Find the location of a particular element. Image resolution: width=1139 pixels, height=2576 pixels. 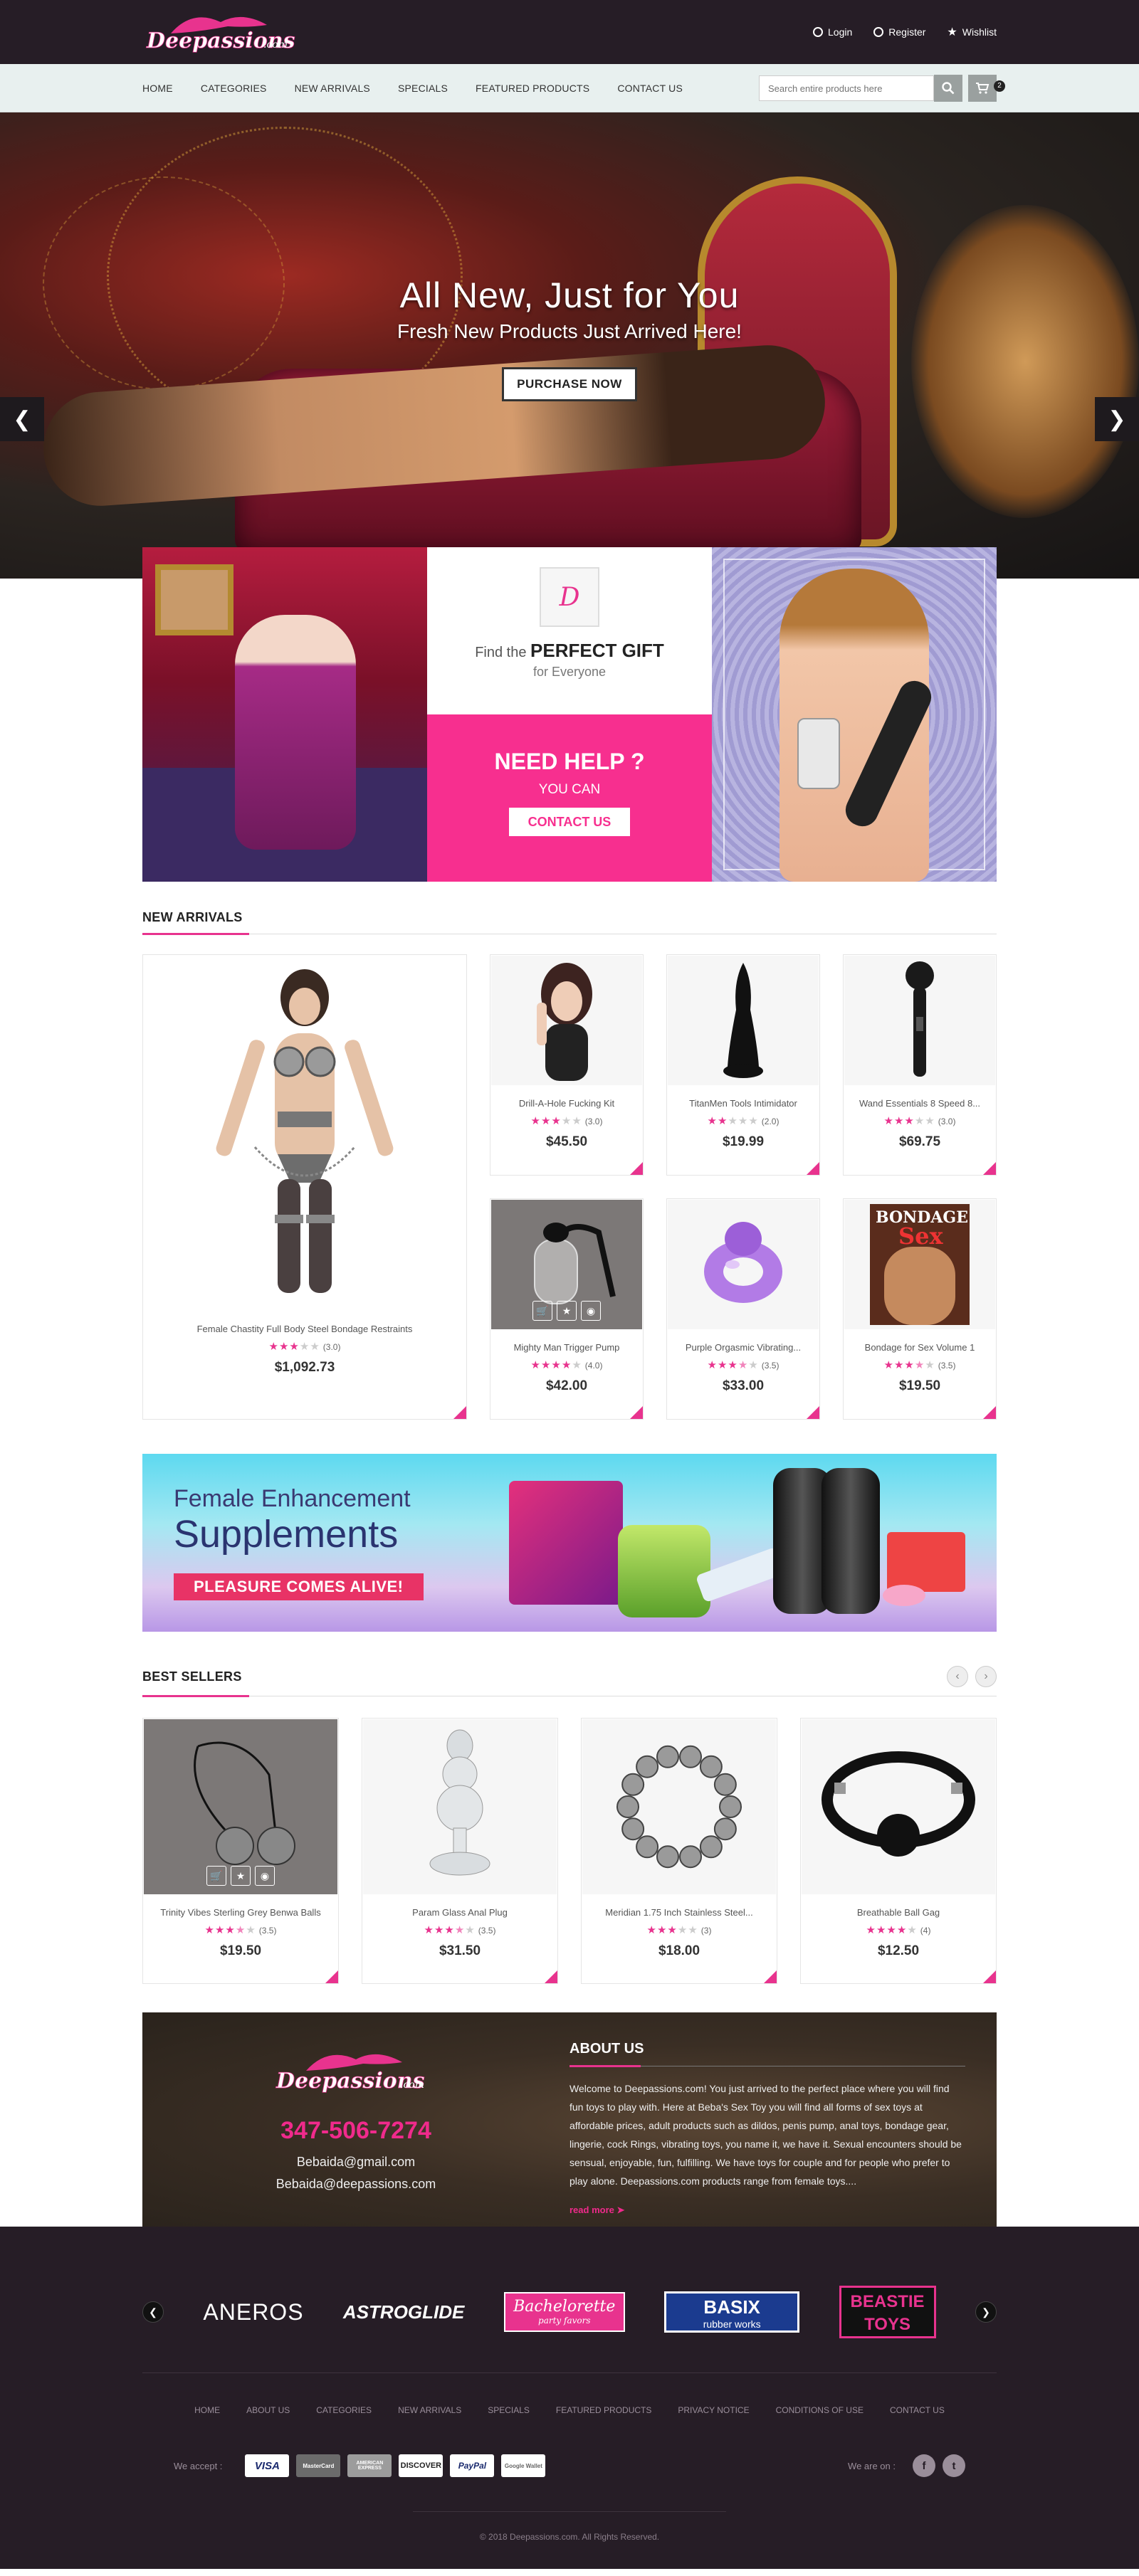

star-icon: ★ is located at coordinates (952, 32).